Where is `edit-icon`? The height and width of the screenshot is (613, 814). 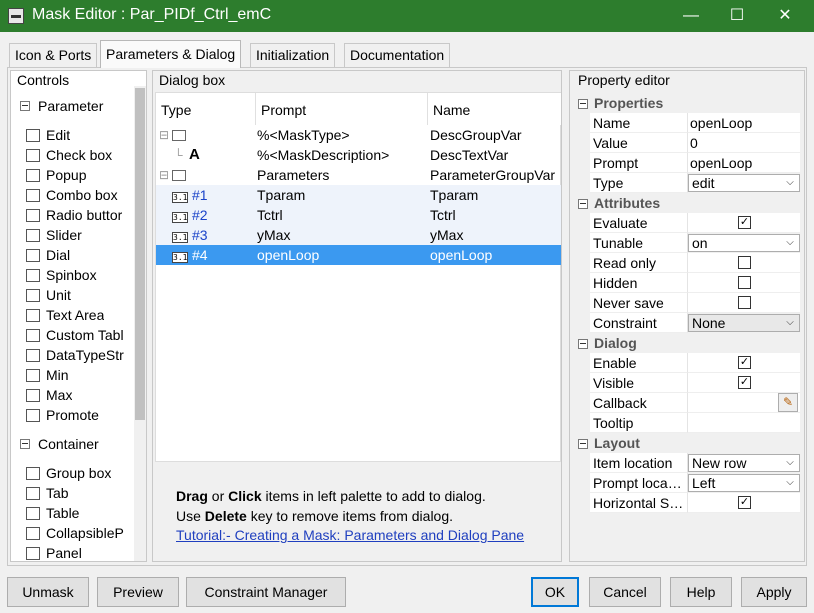 edit-icon is located at coordinates (33, 135).